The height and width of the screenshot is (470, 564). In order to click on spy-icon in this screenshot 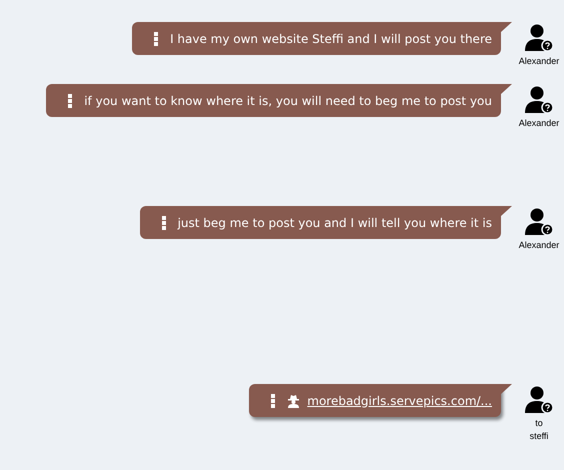, I will do `click(293, 401)`.